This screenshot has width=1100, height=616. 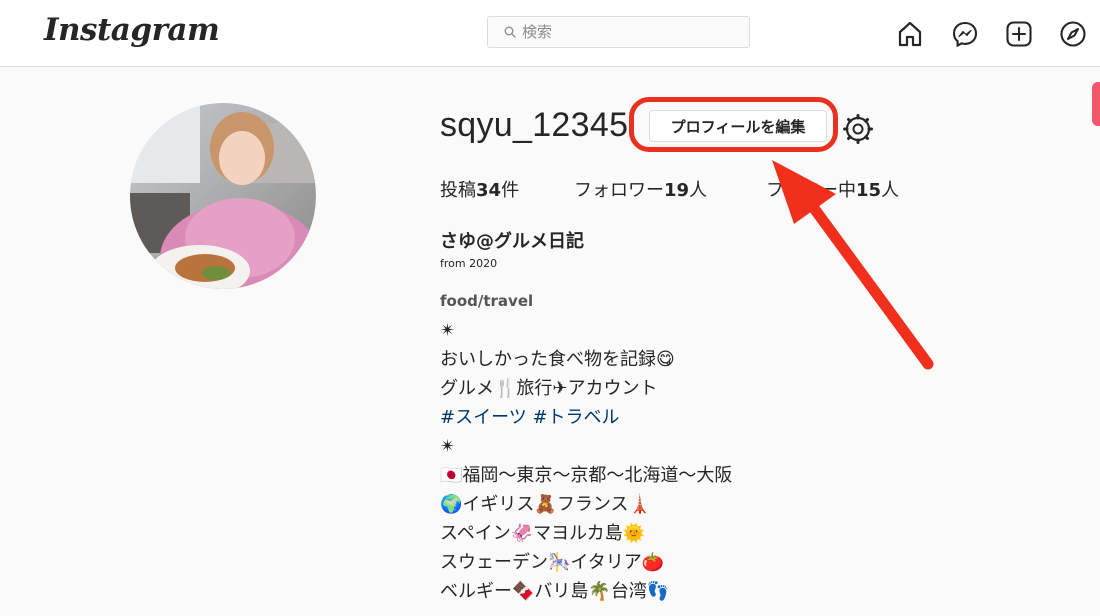 I want to click on stat-posts: 投稿34件, so click(x=479, y=189).